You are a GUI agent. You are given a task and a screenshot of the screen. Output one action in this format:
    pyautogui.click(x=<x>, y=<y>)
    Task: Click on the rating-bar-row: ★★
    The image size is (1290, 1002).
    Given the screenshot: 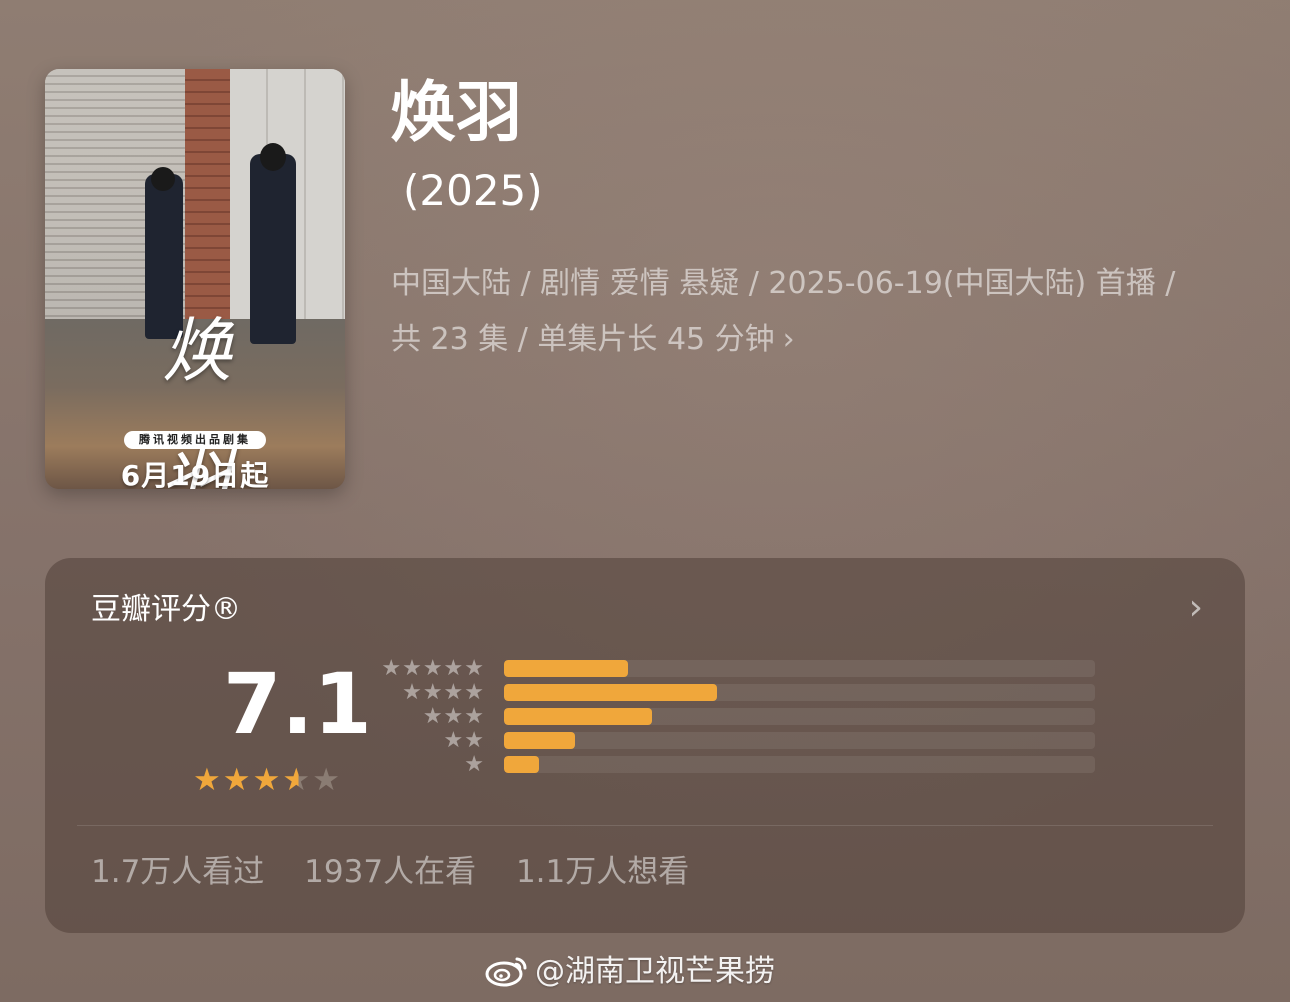 What is the action you would take?
    pyautogui.click(x=740, y=741)
    